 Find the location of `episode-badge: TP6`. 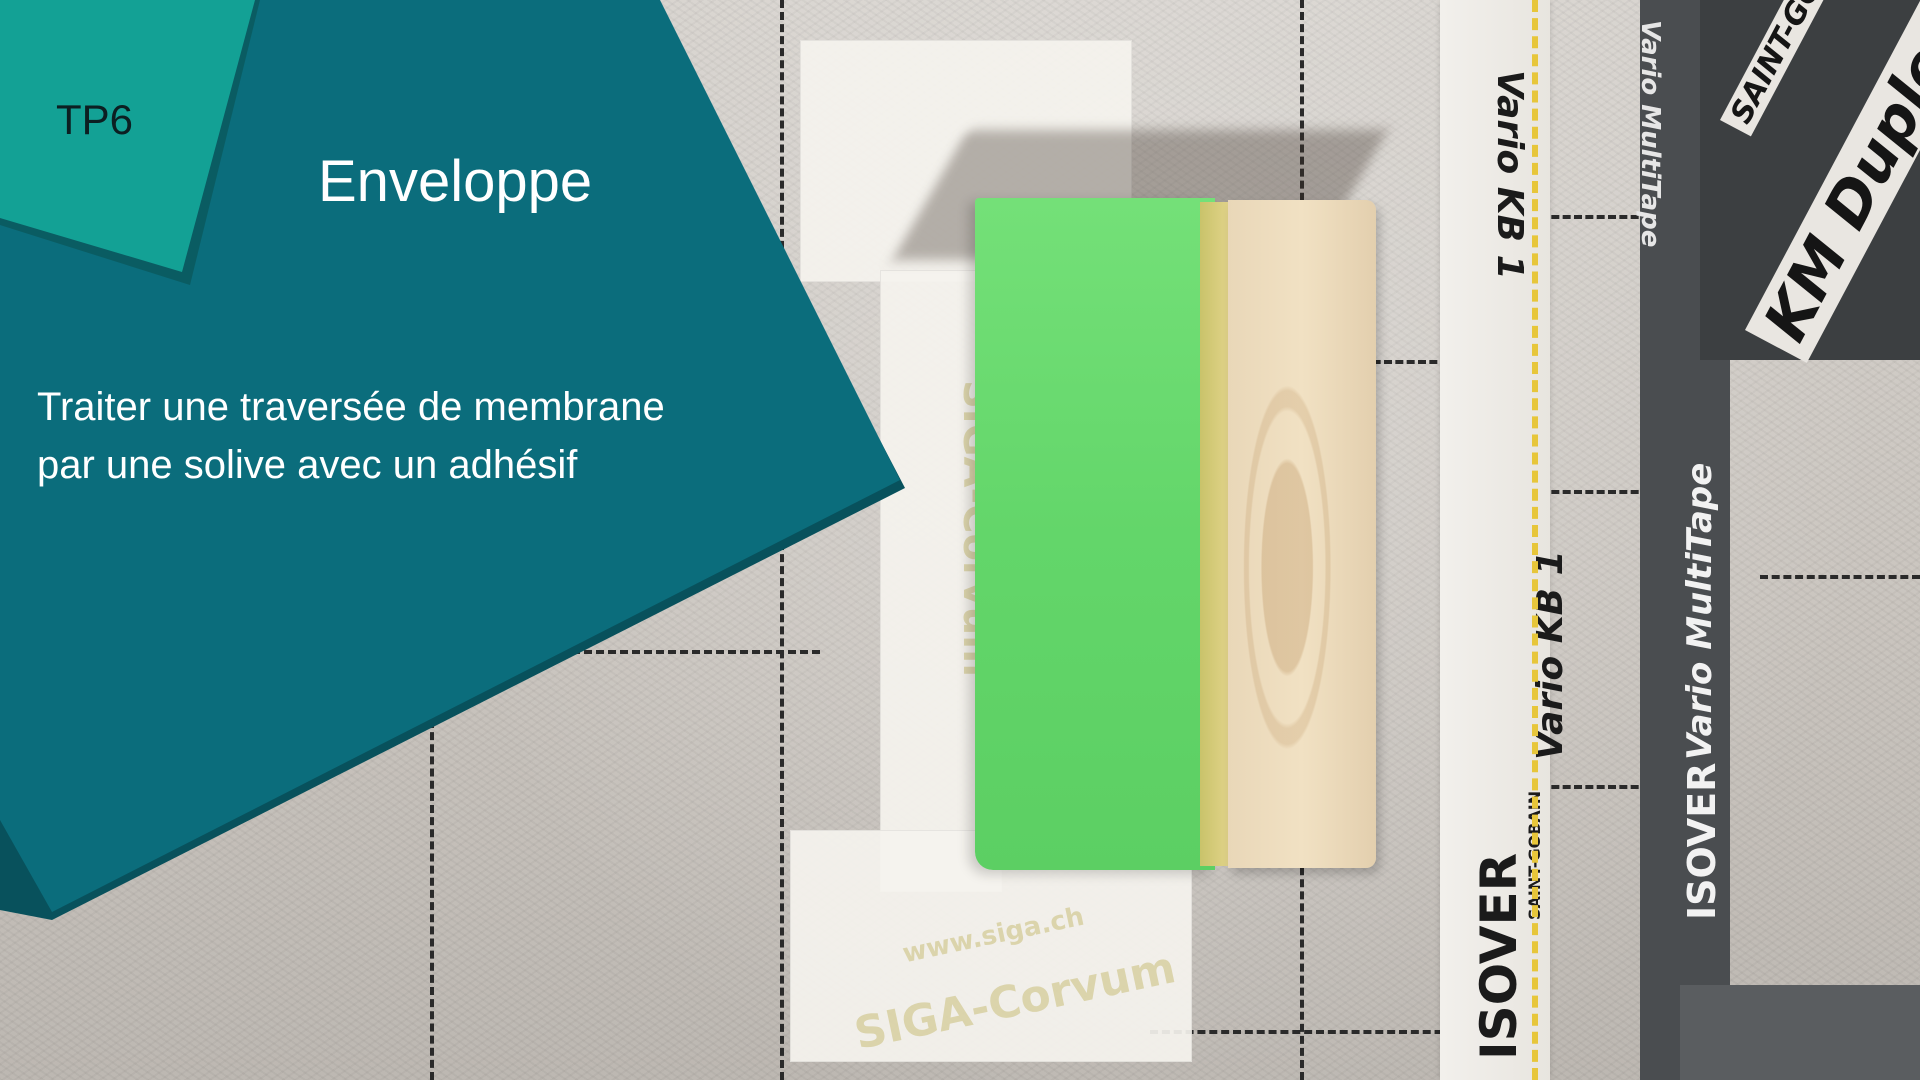

episode-badge: TP6 is located at coordinates (95, 119).